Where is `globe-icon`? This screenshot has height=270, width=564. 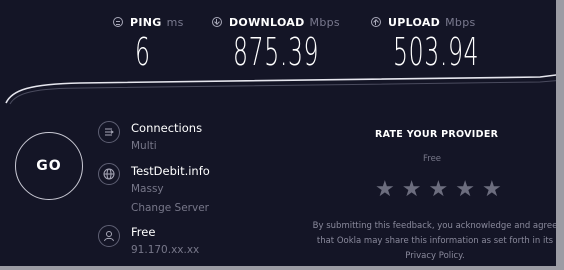
globe-icon is located at coordinates (109, 174).